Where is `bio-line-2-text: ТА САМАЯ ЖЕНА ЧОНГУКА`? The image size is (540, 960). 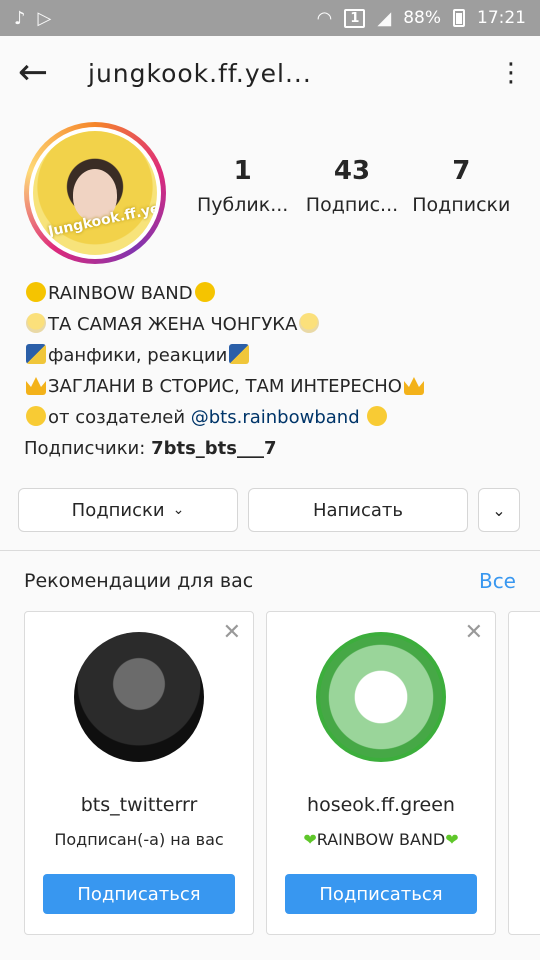 bio-line-2-text: ТА САМАЯ ЖЕНА ЧОНГУКА is located at coordinates (173, 324).